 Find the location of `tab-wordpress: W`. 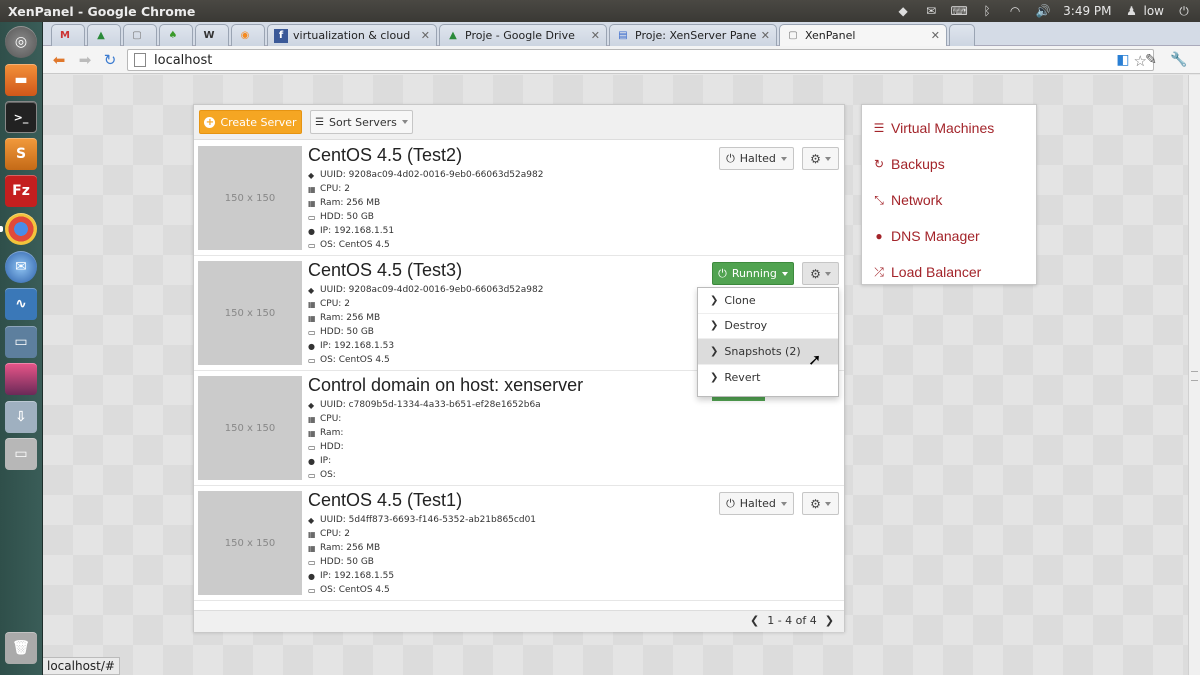

tab-wordpress: W is located at coordinates (212, 35).